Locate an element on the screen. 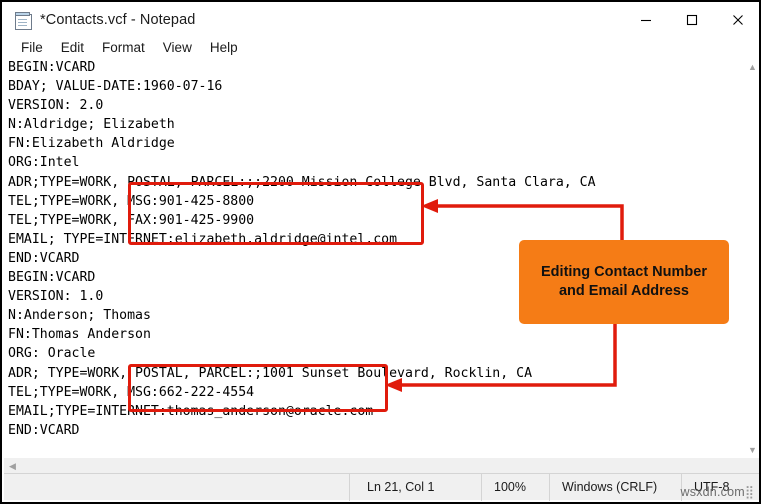  status-line-ending: Windows (CRLF) is located at coordinates (615, 487).